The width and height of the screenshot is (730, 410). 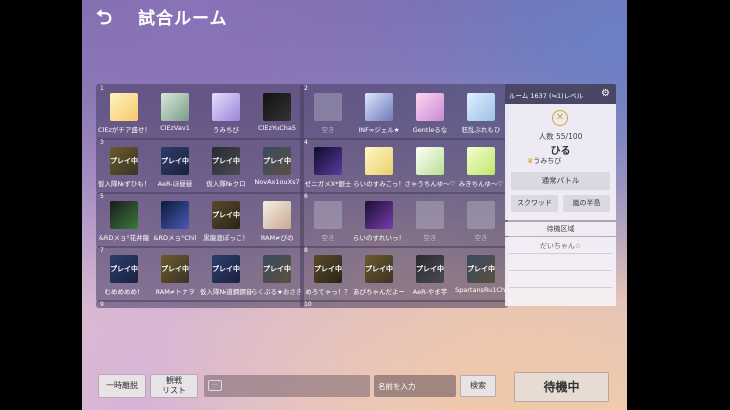 I want to click on player-count: 人数 55/100, so click(x=560, y=136).